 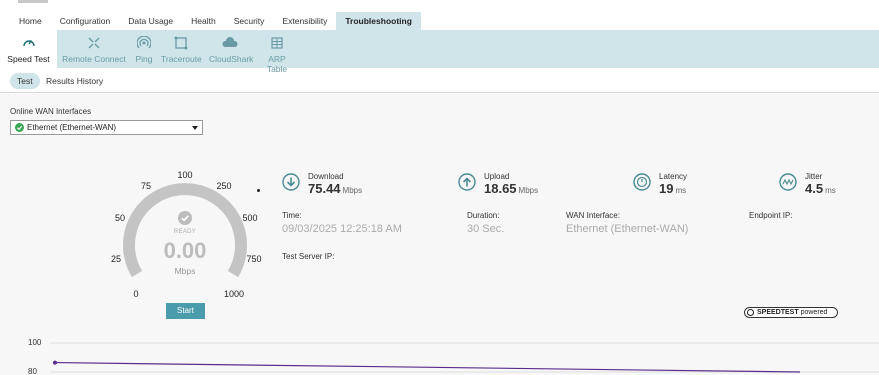 I want to click on check-circle-icon, so click(x=19, y=127).